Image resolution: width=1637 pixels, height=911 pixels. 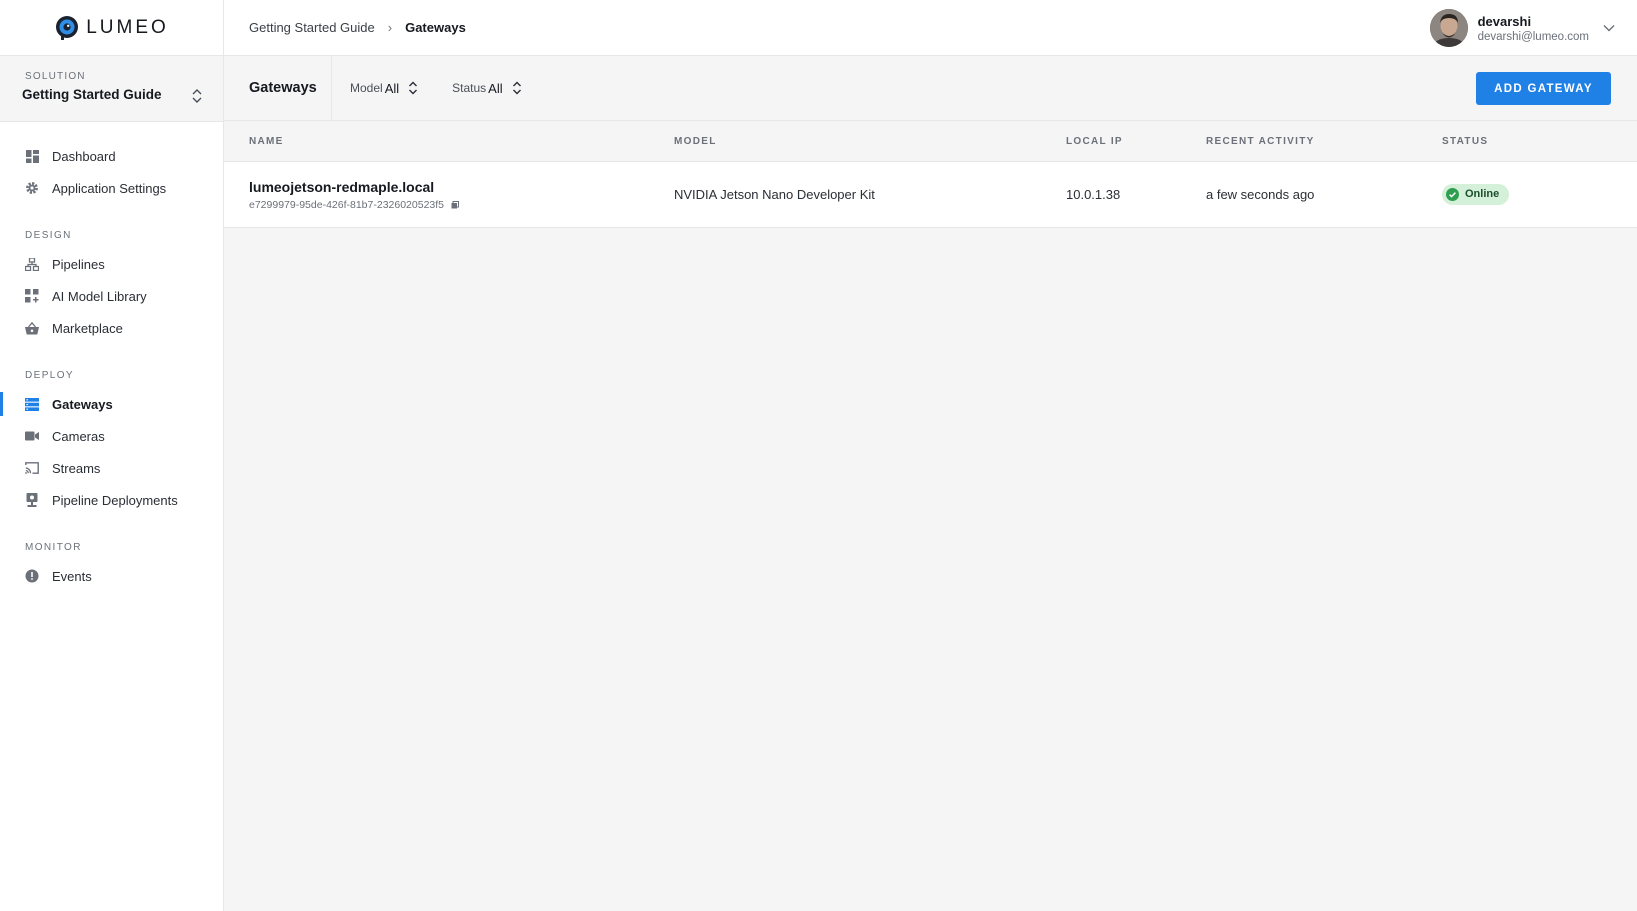 I want to click on sidebar-item-label: AI Model Library, so click(x=99, y=296).